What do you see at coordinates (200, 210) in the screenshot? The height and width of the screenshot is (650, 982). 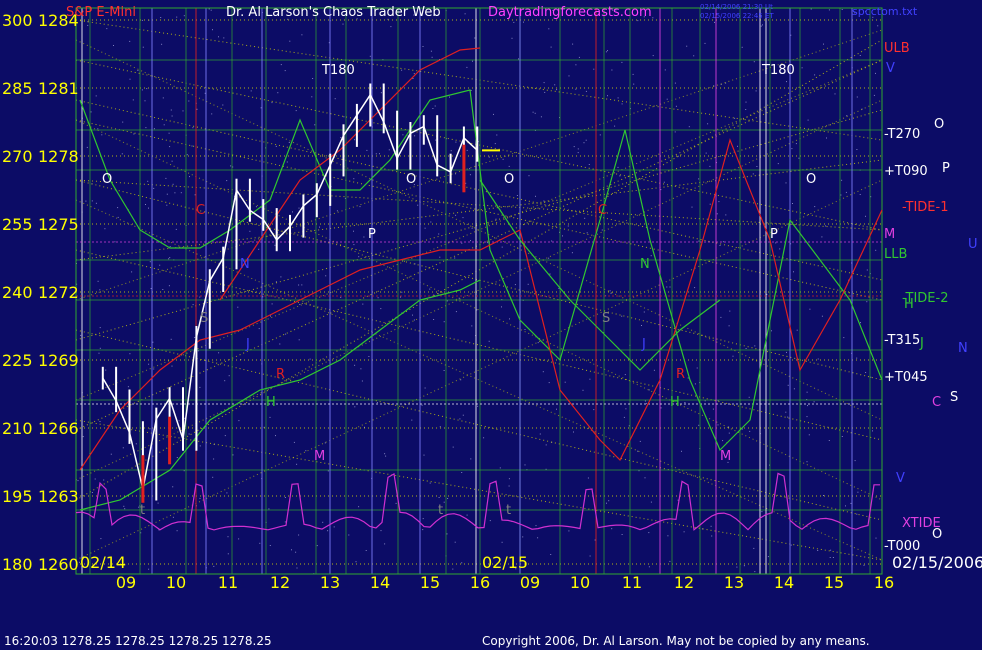 I see `annotation-label: C` at bounding box center [200, 210].